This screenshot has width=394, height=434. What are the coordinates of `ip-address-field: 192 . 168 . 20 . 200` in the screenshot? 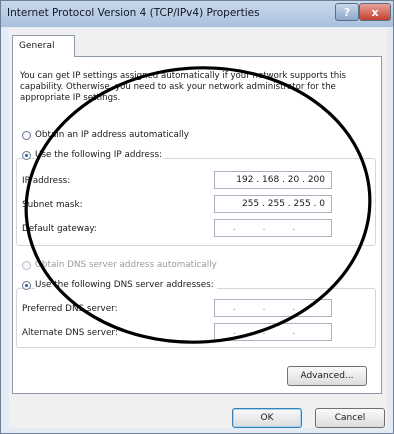 It's located at (273, 180).